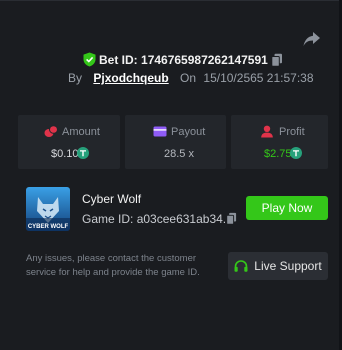 This screenshot has height=350, width=342. What do you see at coordinates (258, 78) in the screenshot?
I see `bet-date: 15/10/2565 21:57:38` at bounding box center [258, 78].